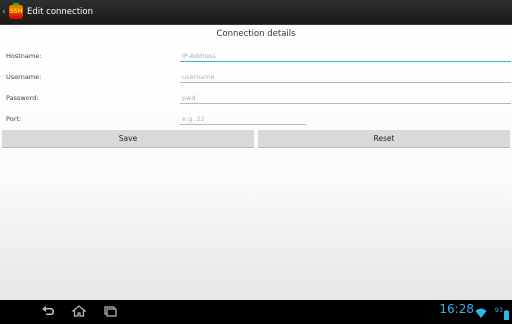  What do you see at coordinates (456, 309) in the screenshot?
I see `clock-time: 16:28` at bounding box center [456, 309].